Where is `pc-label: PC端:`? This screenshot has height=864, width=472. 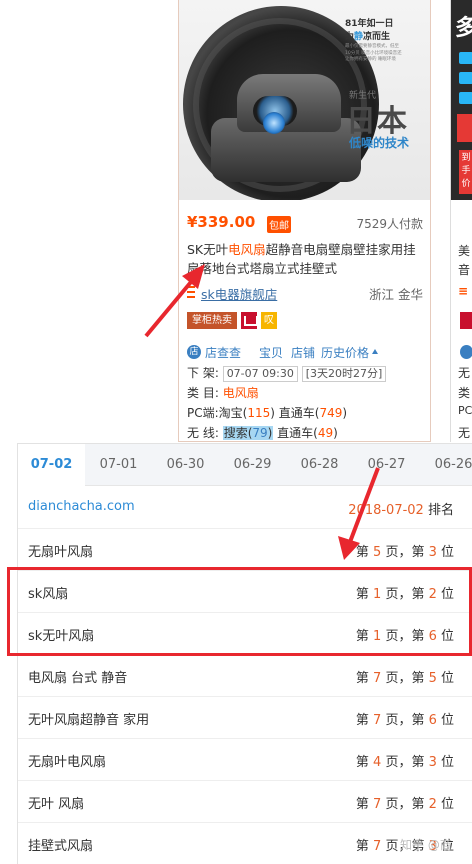 pc-label: PC端: is located at coordinates (203, 413).